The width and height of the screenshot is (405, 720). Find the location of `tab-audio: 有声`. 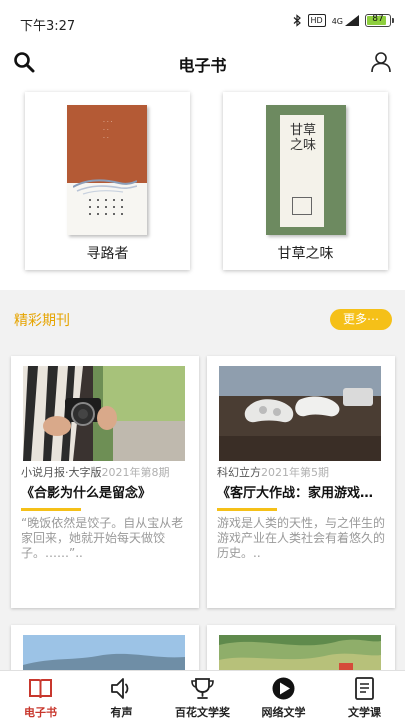

tab-audio: 有声 is located at coordinates (121, 695).